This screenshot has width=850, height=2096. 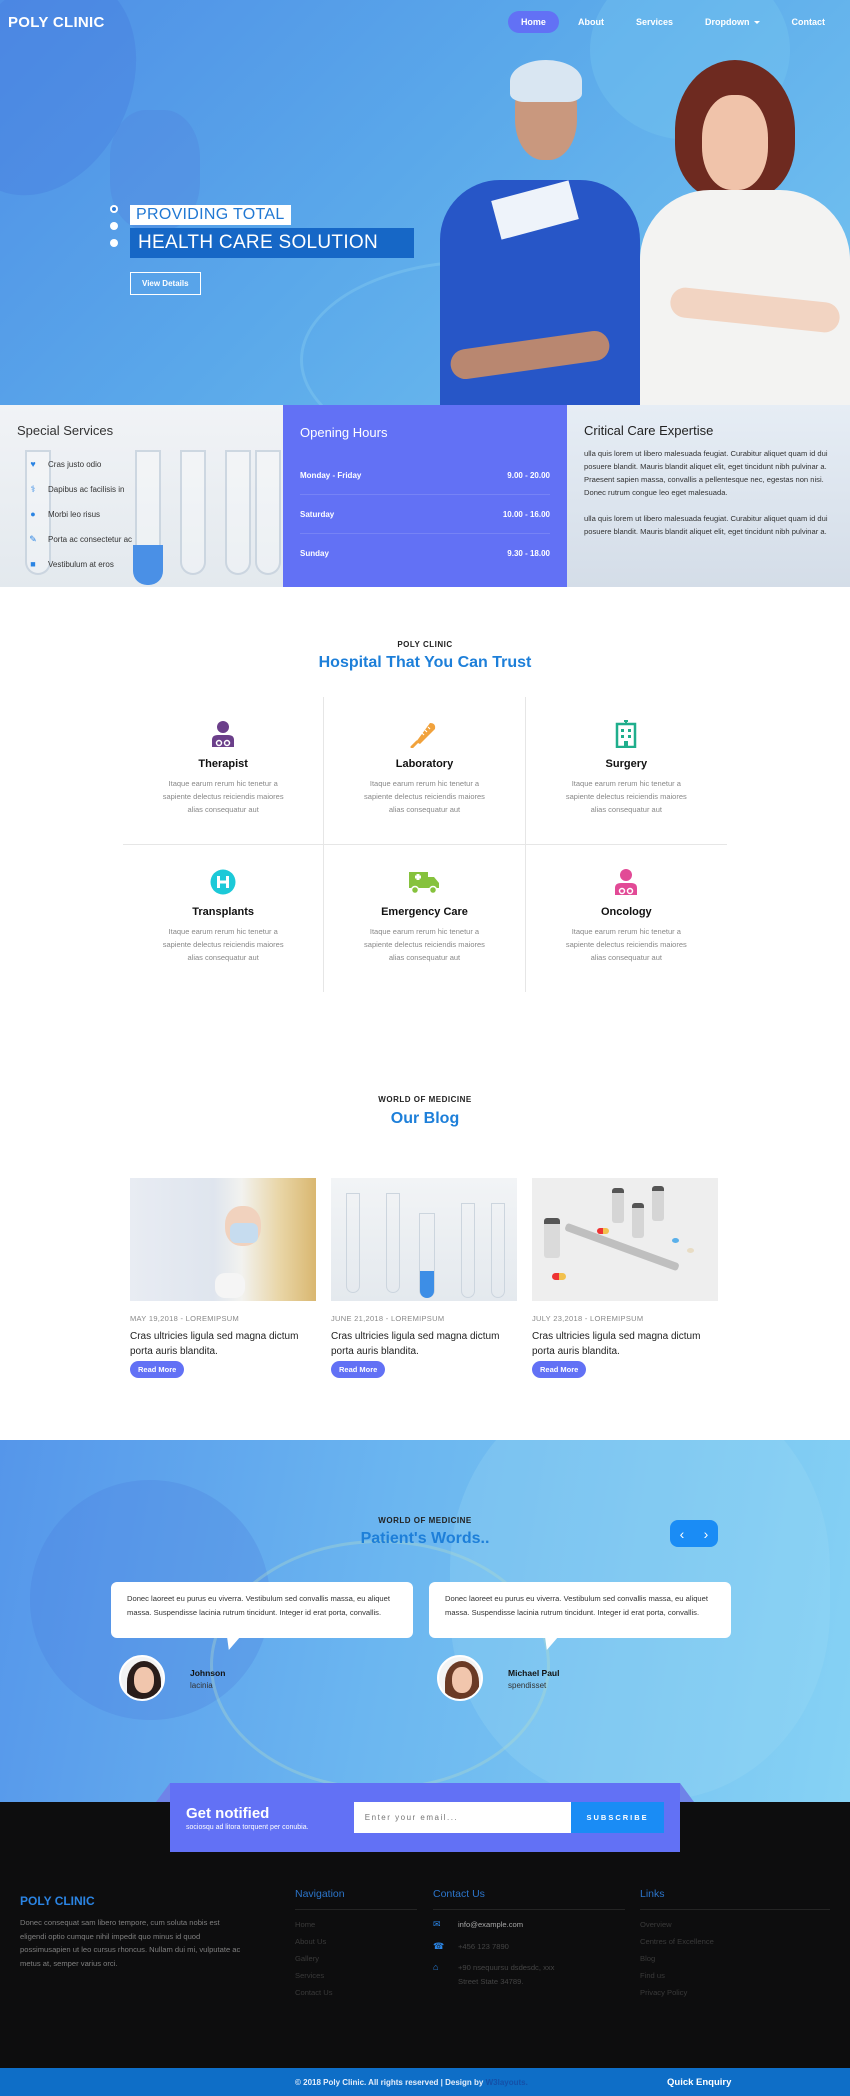 I want to click on hours-row: Sunday 9.30 - 18.00, so click(x=425, y=553).